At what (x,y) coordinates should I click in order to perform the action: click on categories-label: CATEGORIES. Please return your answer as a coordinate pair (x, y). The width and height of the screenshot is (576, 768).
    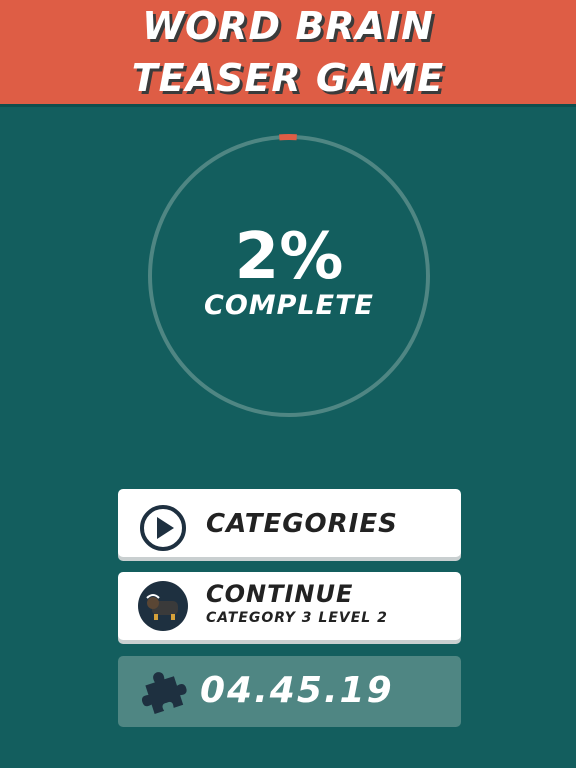
    Looking at the image, I should click on (302, 524).